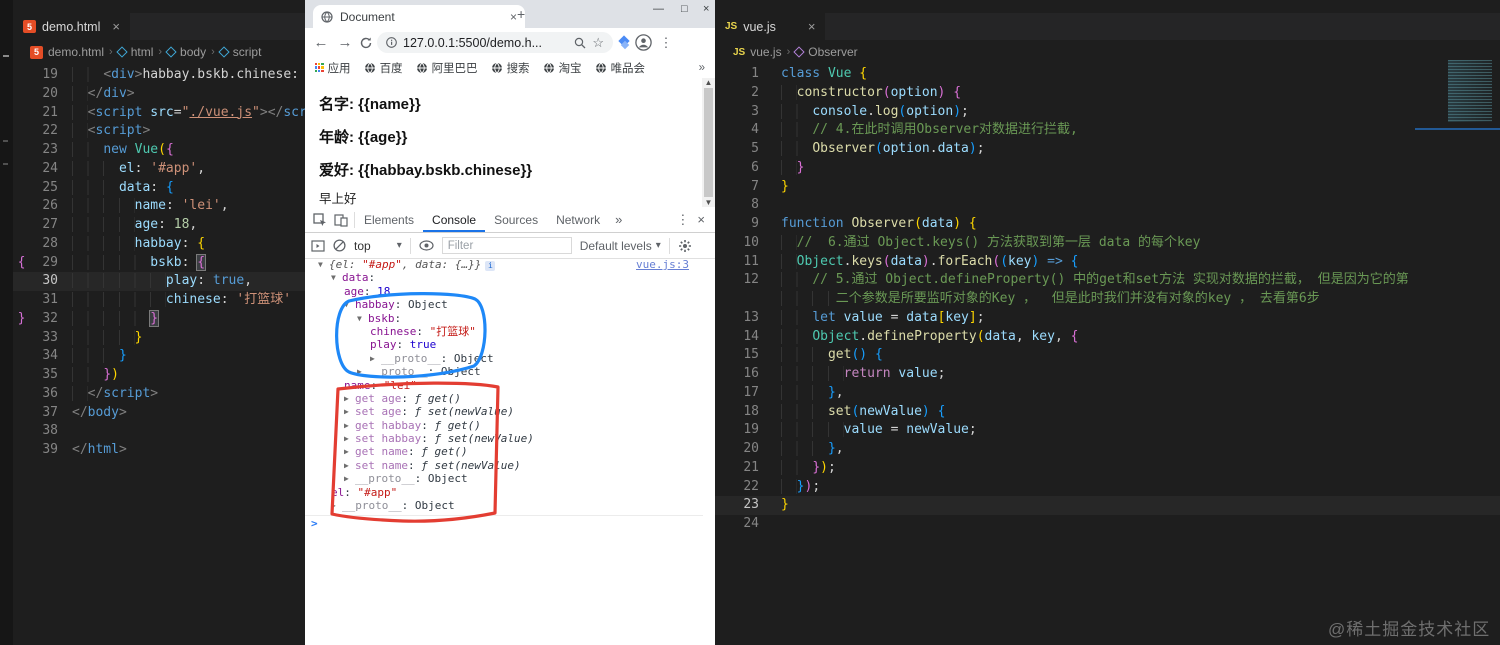  What do you see at coordinates (318, 245) in the screenshot?
I see `console-sidebar-icon` at bounding box center [318, 245].